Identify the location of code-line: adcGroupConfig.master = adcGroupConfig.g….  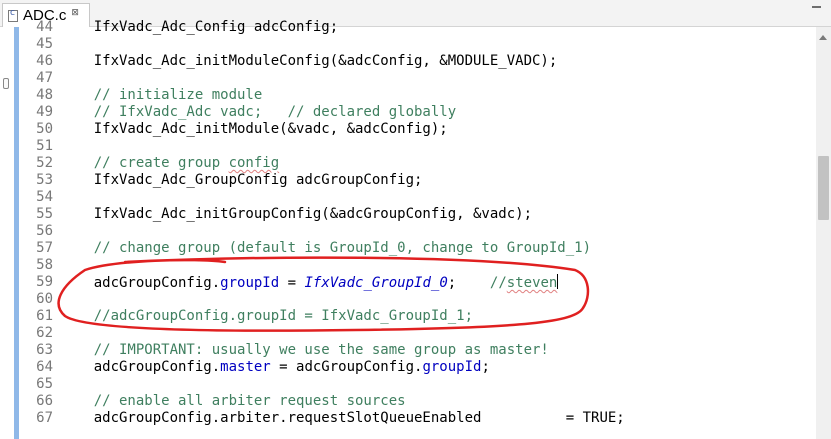
(275, 367).